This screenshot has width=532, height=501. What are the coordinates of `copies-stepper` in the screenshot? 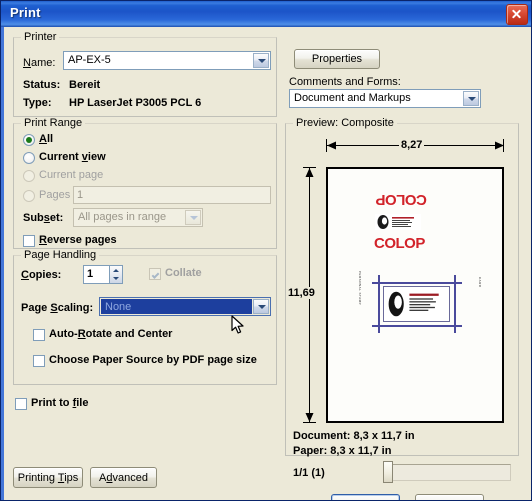 It's located at (116, 274).